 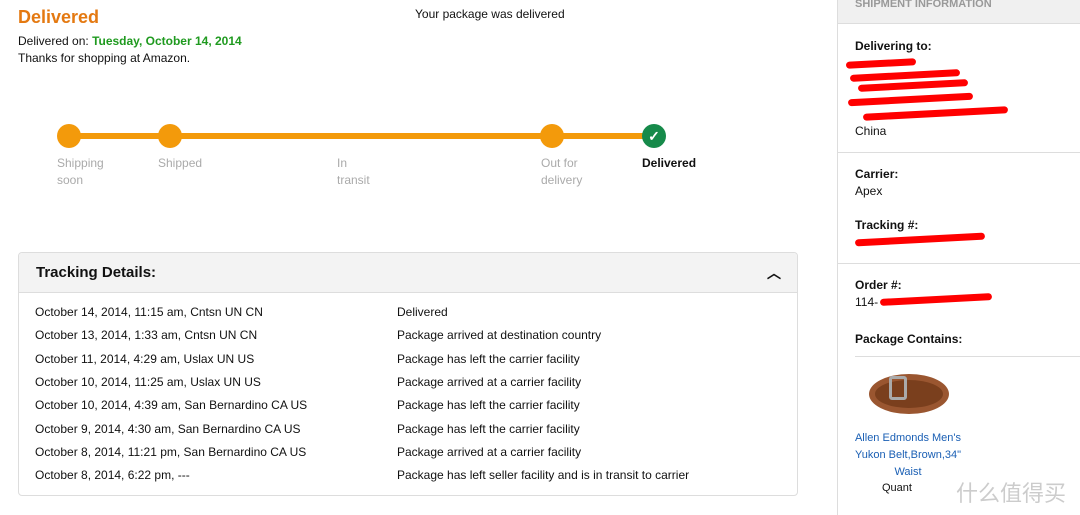 I want to click on progress-track, so click(x=361, y=136).